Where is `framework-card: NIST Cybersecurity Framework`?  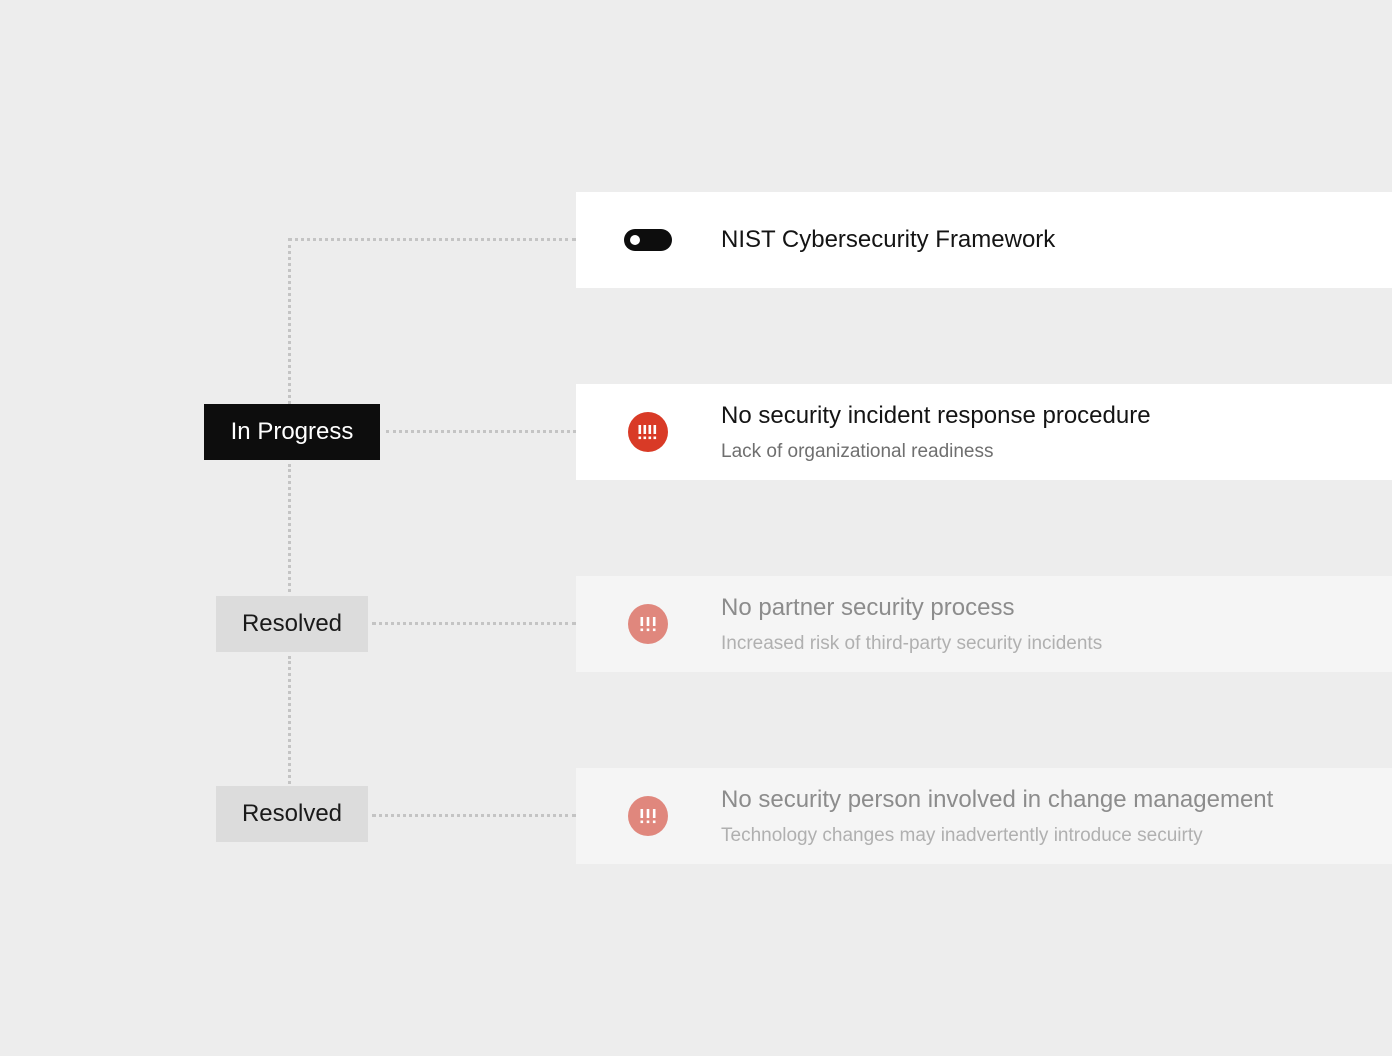 framework-card: NIST Cybersecurity Framework is located at coordinates (984, 240).